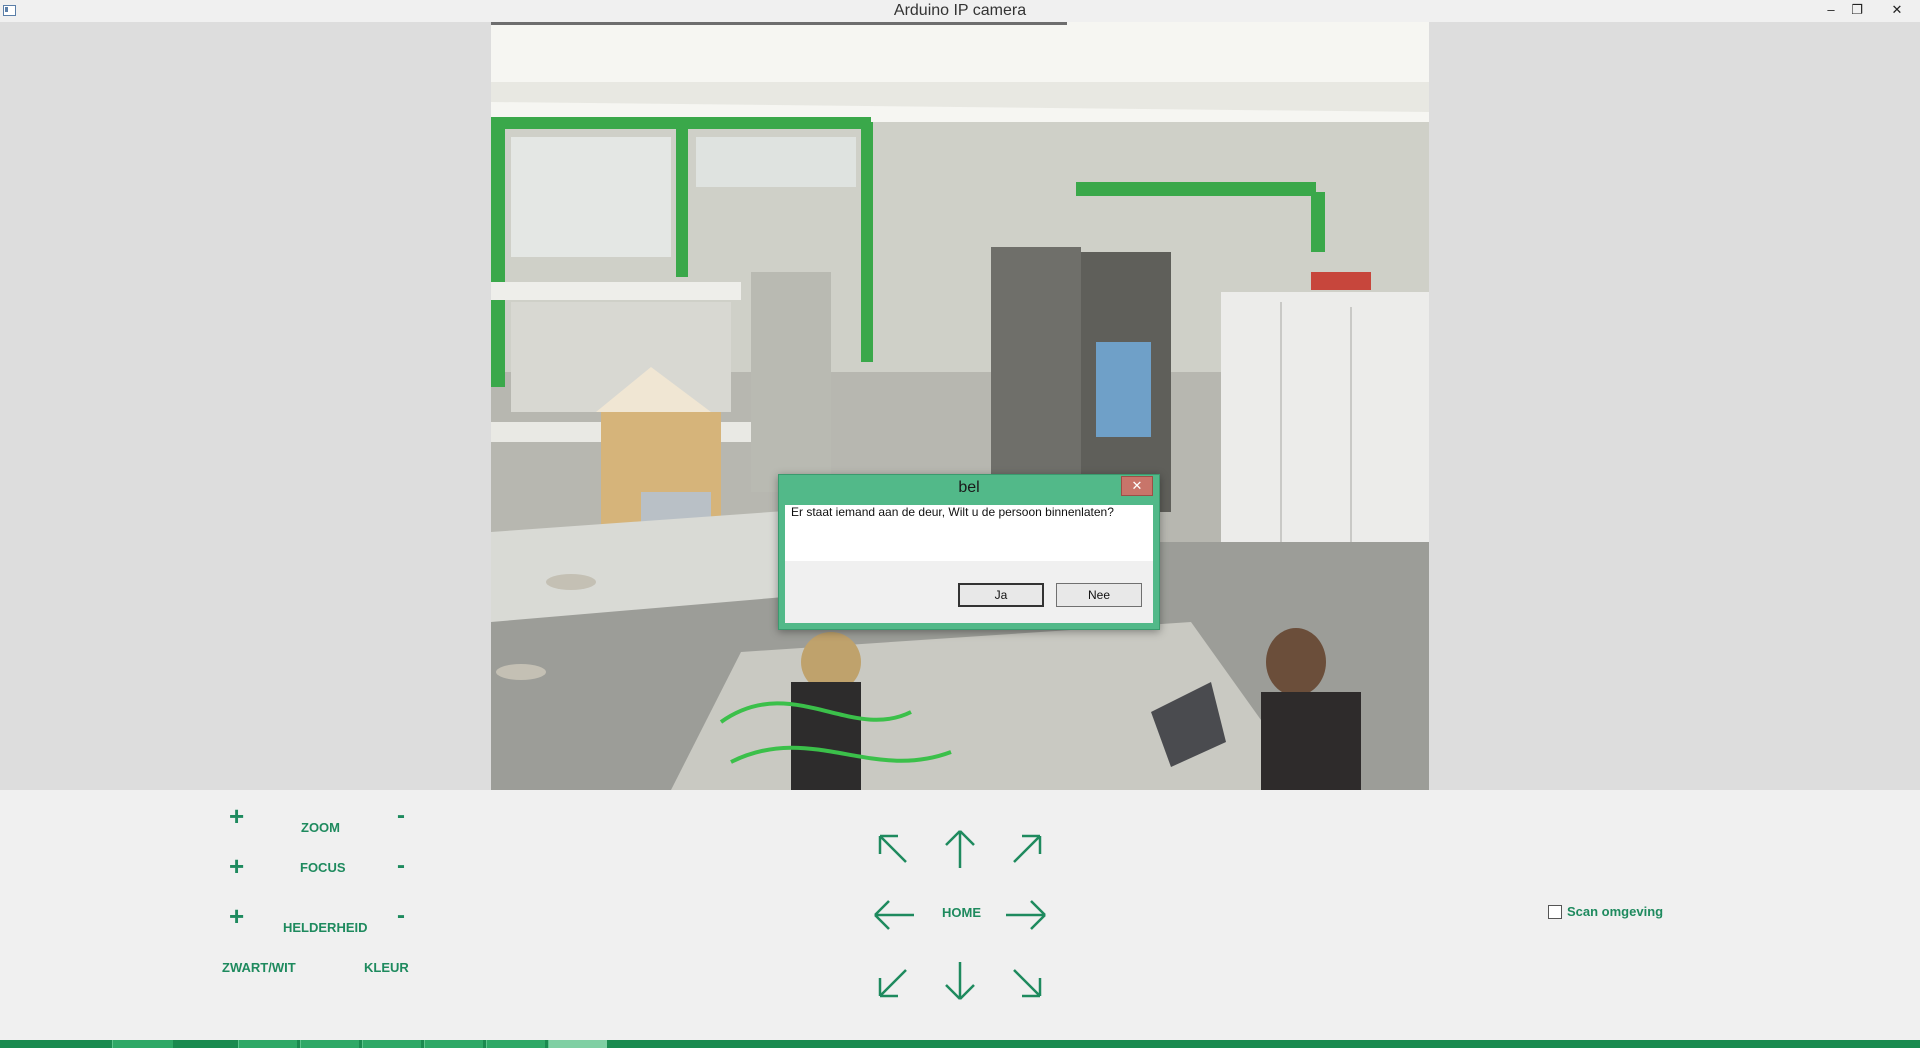 This screenshot has height=1048, width=1920. What do you see at coordinates (236, 866) in the screenshot?
I see `focus-plus-button: +` at bounding box center [236, 866].